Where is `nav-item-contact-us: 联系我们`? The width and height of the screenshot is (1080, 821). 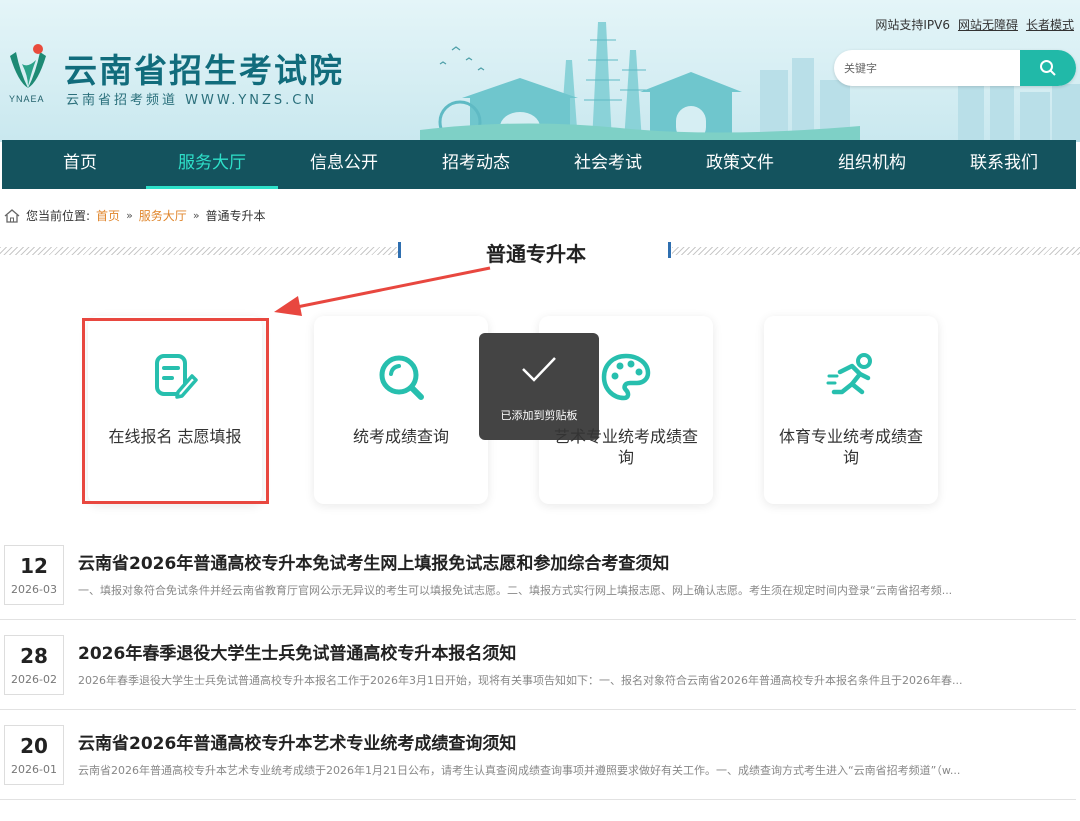
nav-item-contact-us: 联系我们 is located at coordinates (1004, 164).